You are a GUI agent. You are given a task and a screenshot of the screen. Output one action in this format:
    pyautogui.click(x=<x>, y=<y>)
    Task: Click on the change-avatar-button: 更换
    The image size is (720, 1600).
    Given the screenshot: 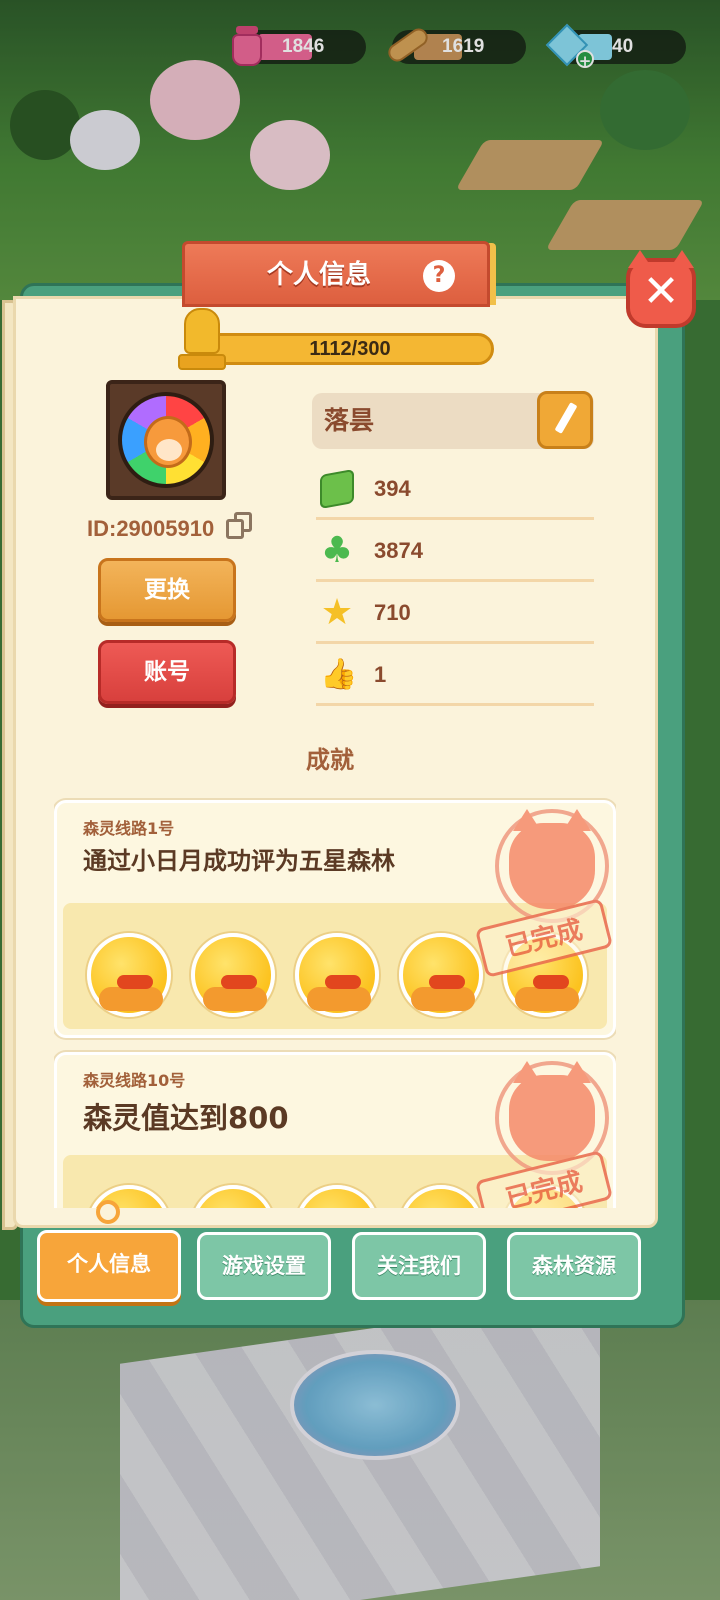 What is the action you would take?
    pyautogui.click(x=167, y=590)
    